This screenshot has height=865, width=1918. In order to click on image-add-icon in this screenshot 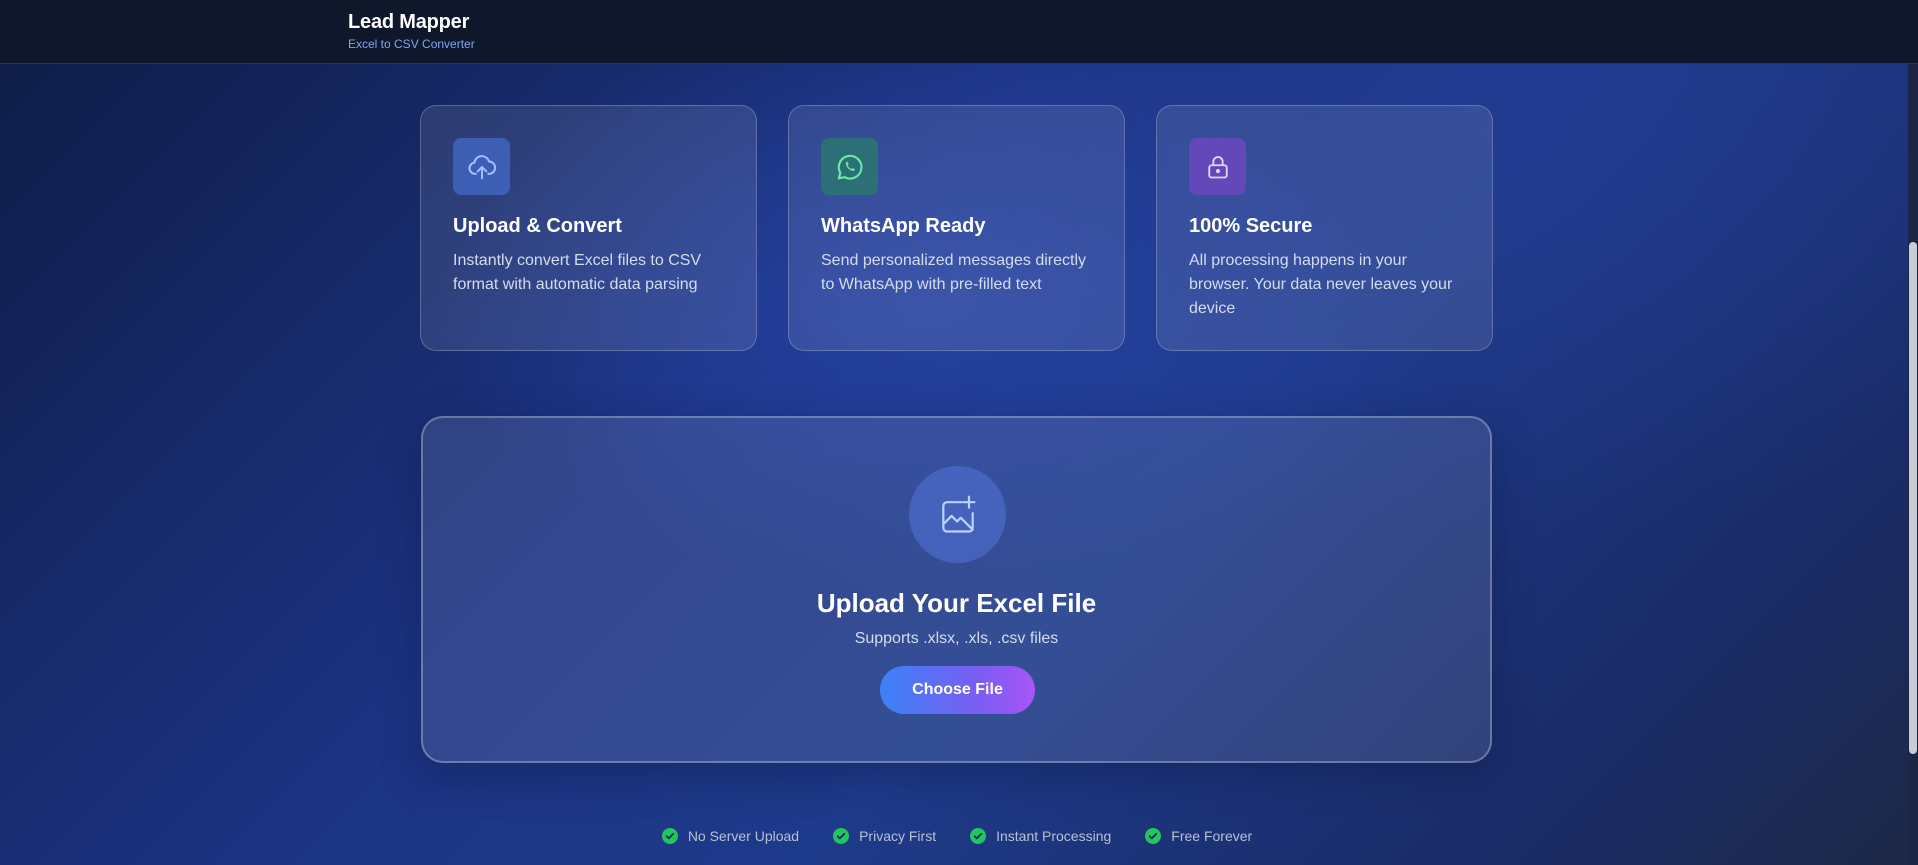, I will do `click(957, 514)`.